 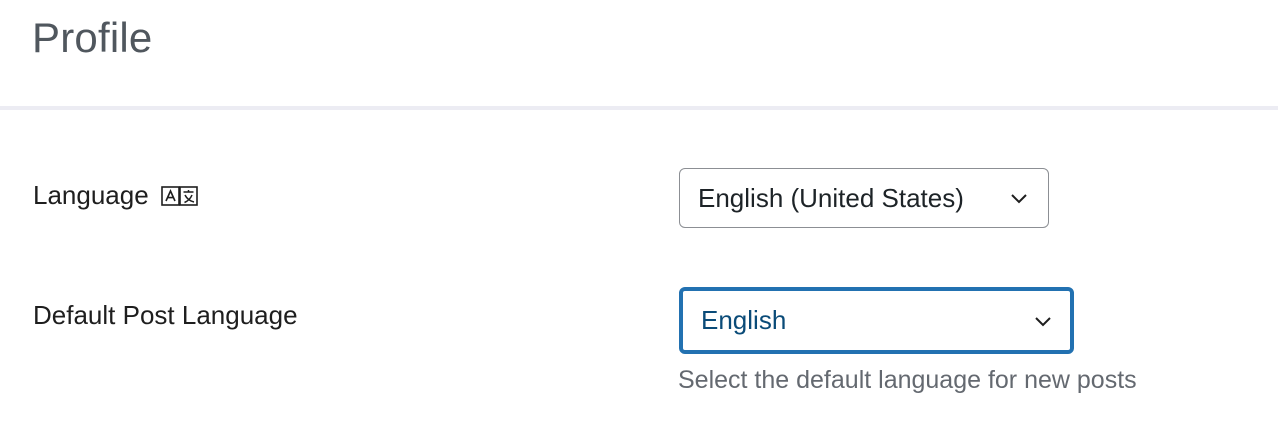 I want to click on language-select: English (United States), so click(x=864, y=198).